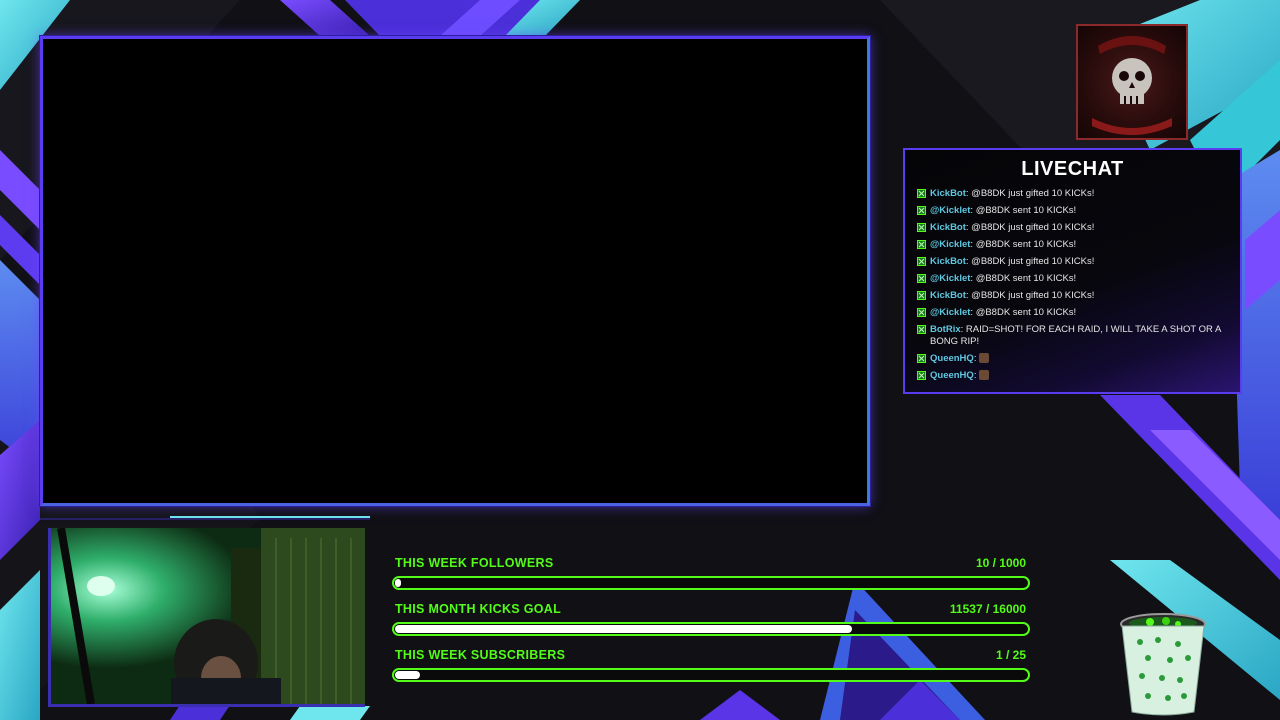  I want to click on skull-logo-icon, so click(1132, 85).